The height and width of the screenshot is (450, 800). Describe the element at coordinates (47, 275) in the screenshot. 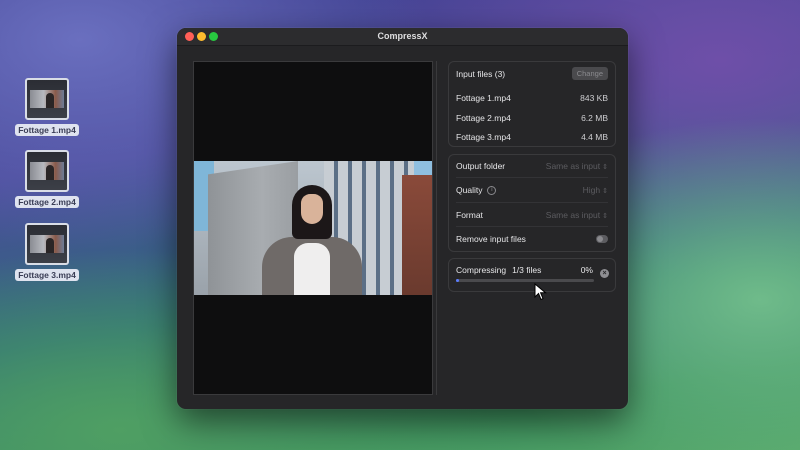

I see `desktop-file-label: Fottage 3.mp4` at that location.